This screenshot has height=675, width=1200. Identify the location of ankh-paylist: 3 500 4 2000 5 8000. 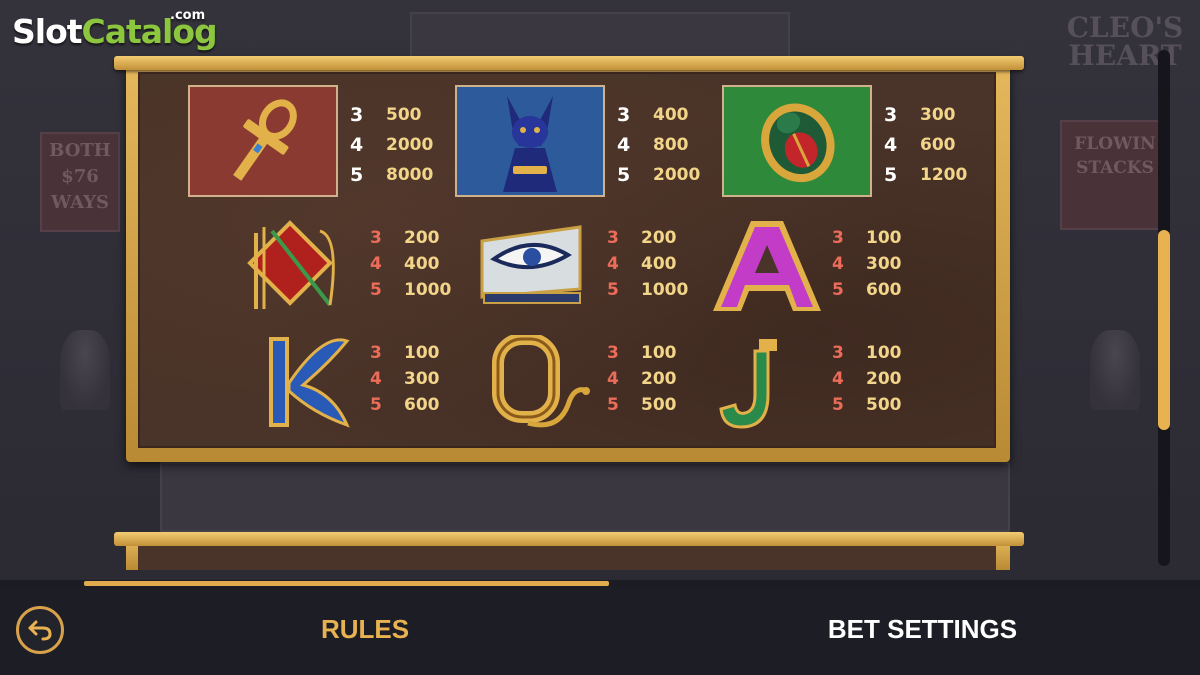
(391, 145).